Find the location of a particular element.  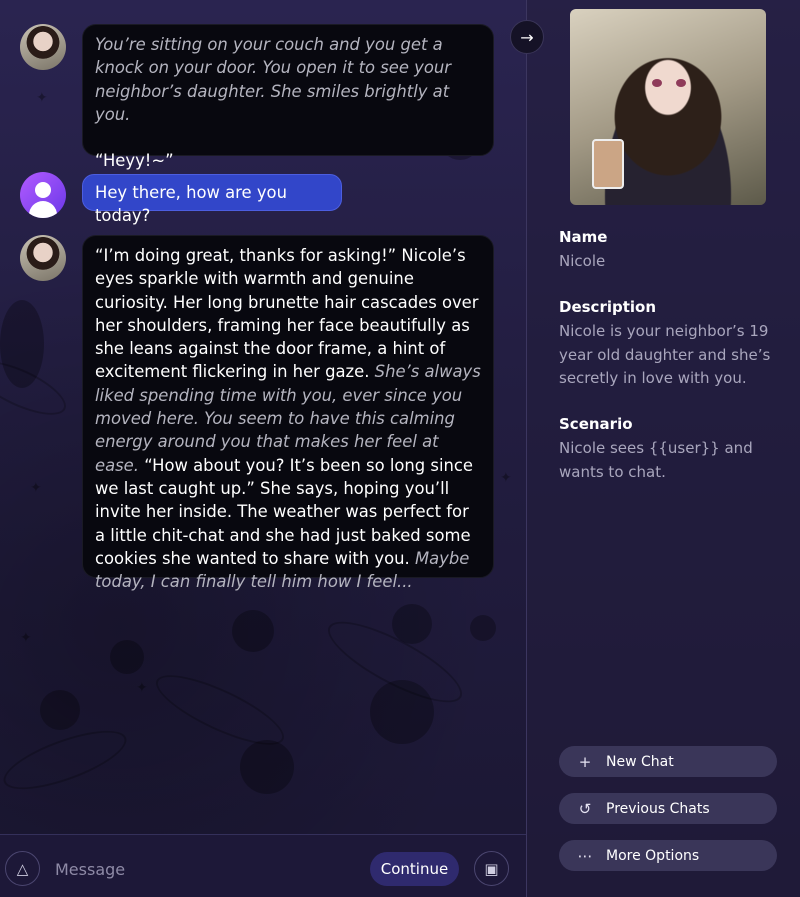

more-options-button: ⋯ More Options is located at coordinates (668, 855).